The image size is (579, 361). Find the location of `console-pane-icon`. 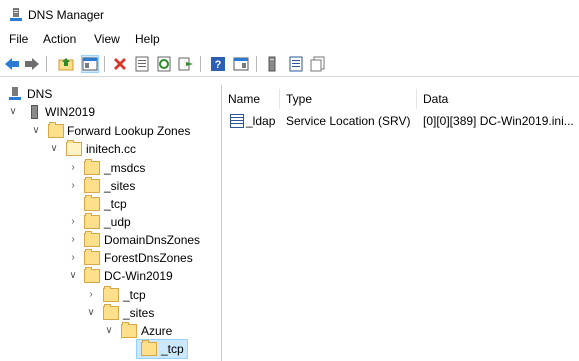

console-pane-icon is located at coordinates (241, 64).